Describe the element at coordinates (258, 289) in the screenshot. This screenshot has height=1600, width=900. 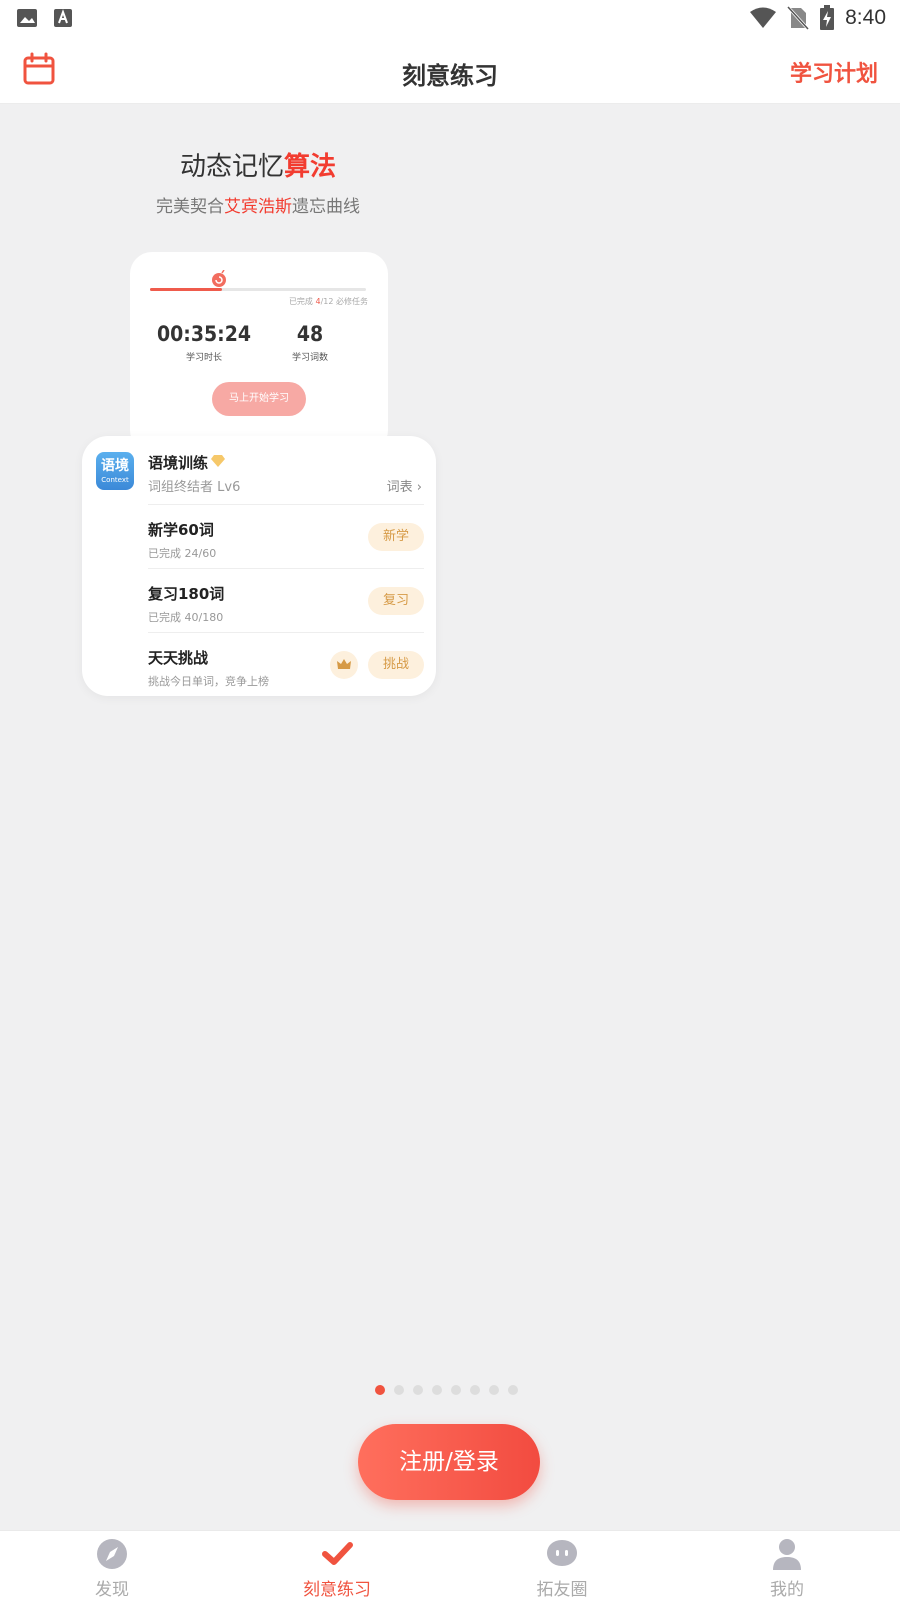
I see `progress-track` at that location.